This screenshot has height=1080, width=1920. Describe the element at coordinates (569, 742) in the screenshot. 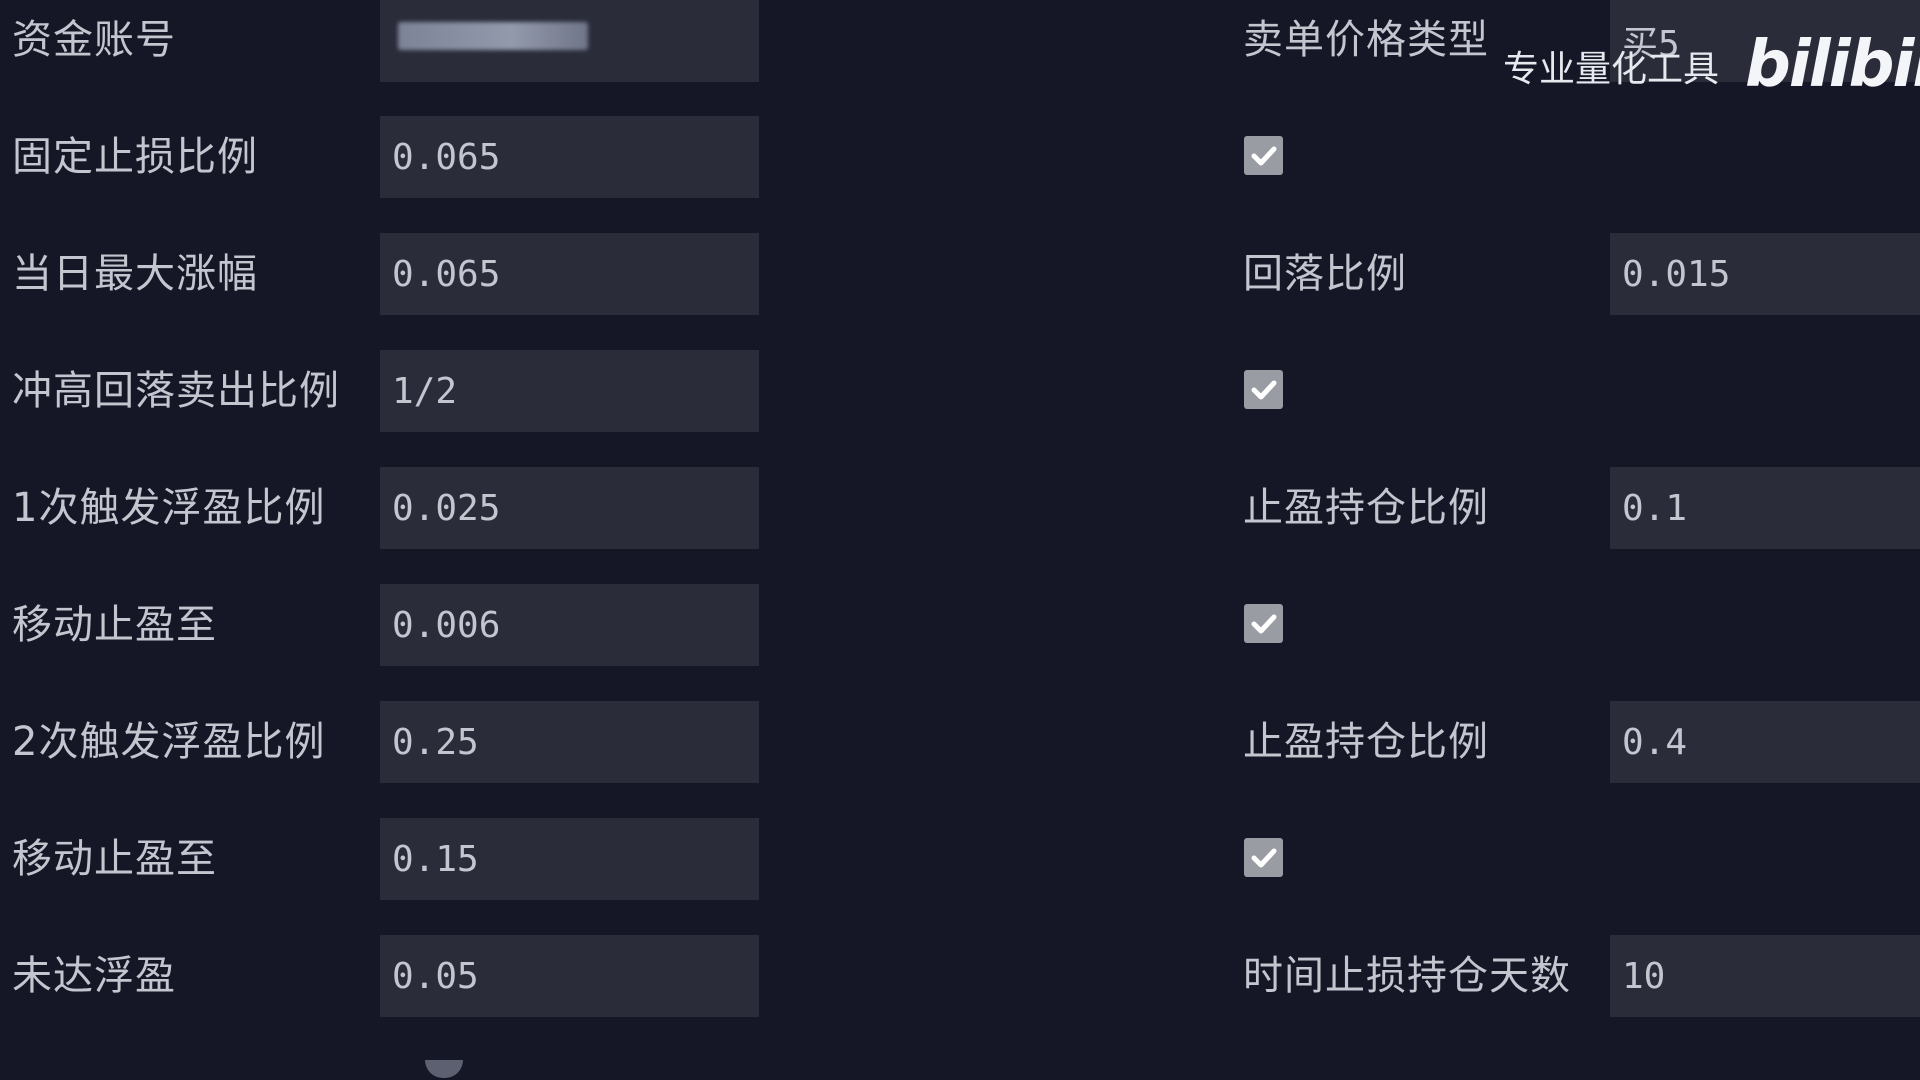

I see `second-trigger-profit-ratio-input: 0.25` at that location.